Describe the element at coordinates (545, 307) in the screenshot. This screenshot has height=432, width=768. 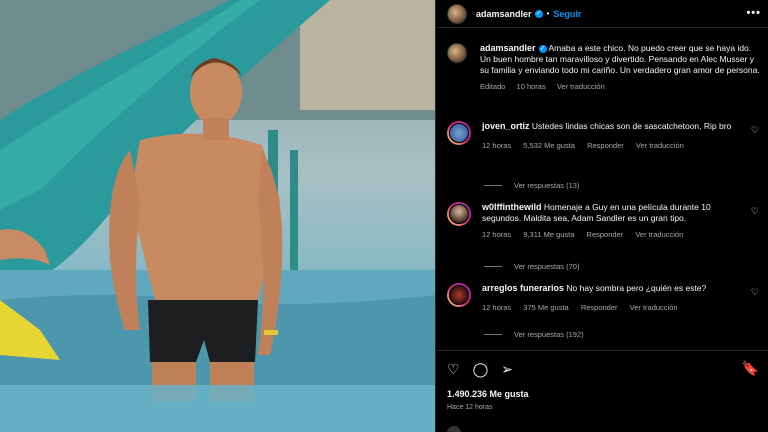
I see `comment-likes: 375 Me gusta` at that location.